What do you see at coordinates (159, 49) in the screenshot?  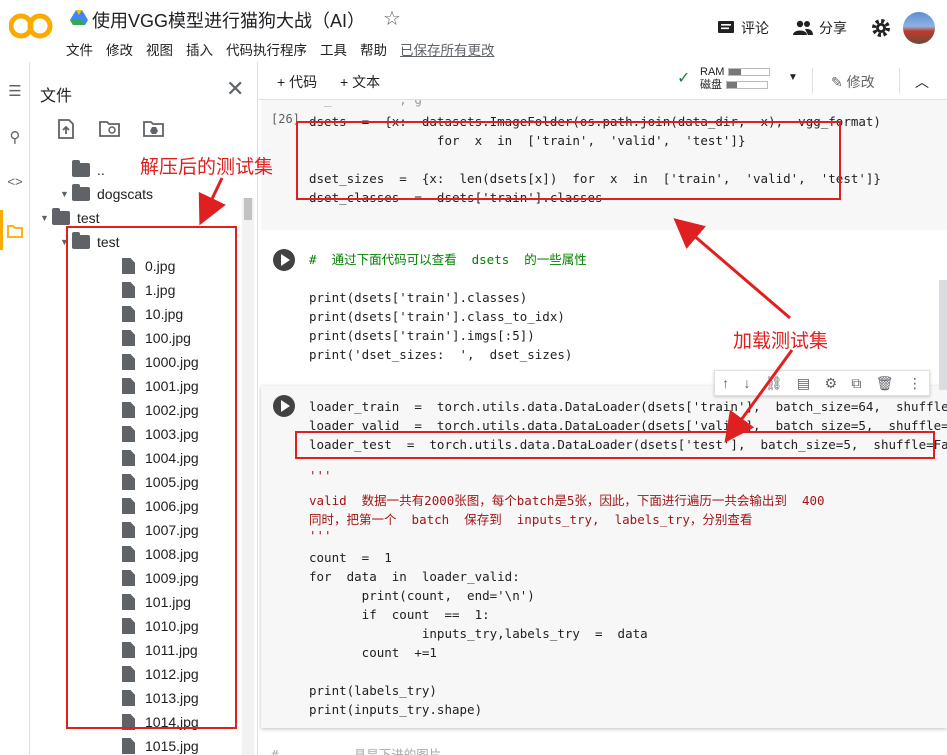 I see `menu-view: 视图` at bounding box center [159, 49].